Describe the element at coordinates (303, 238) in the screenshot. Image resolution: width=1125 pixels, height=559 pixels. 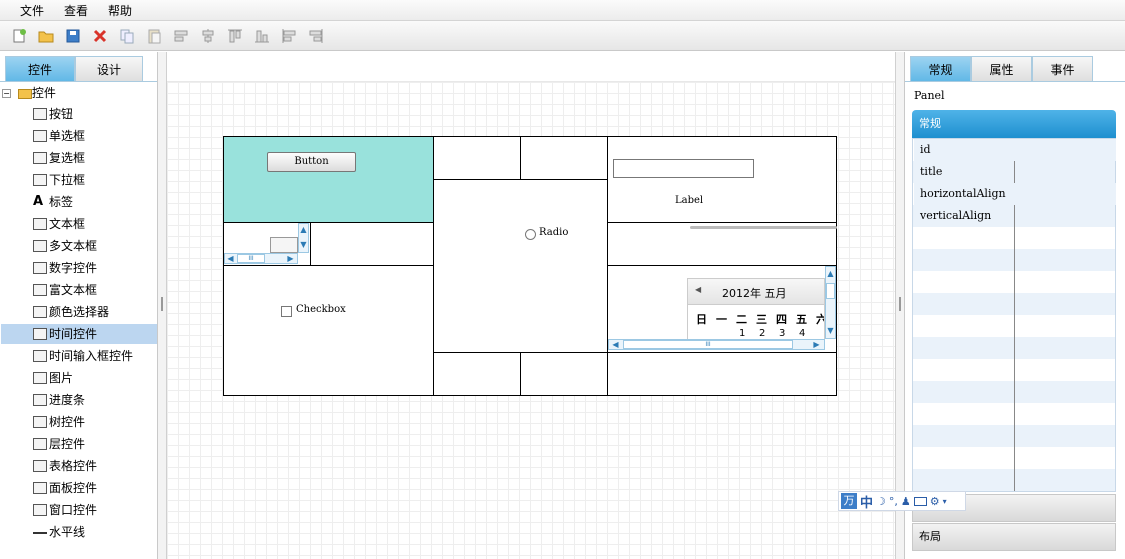
I see `vertical-scrollbar: ▲ ▼` at that location.